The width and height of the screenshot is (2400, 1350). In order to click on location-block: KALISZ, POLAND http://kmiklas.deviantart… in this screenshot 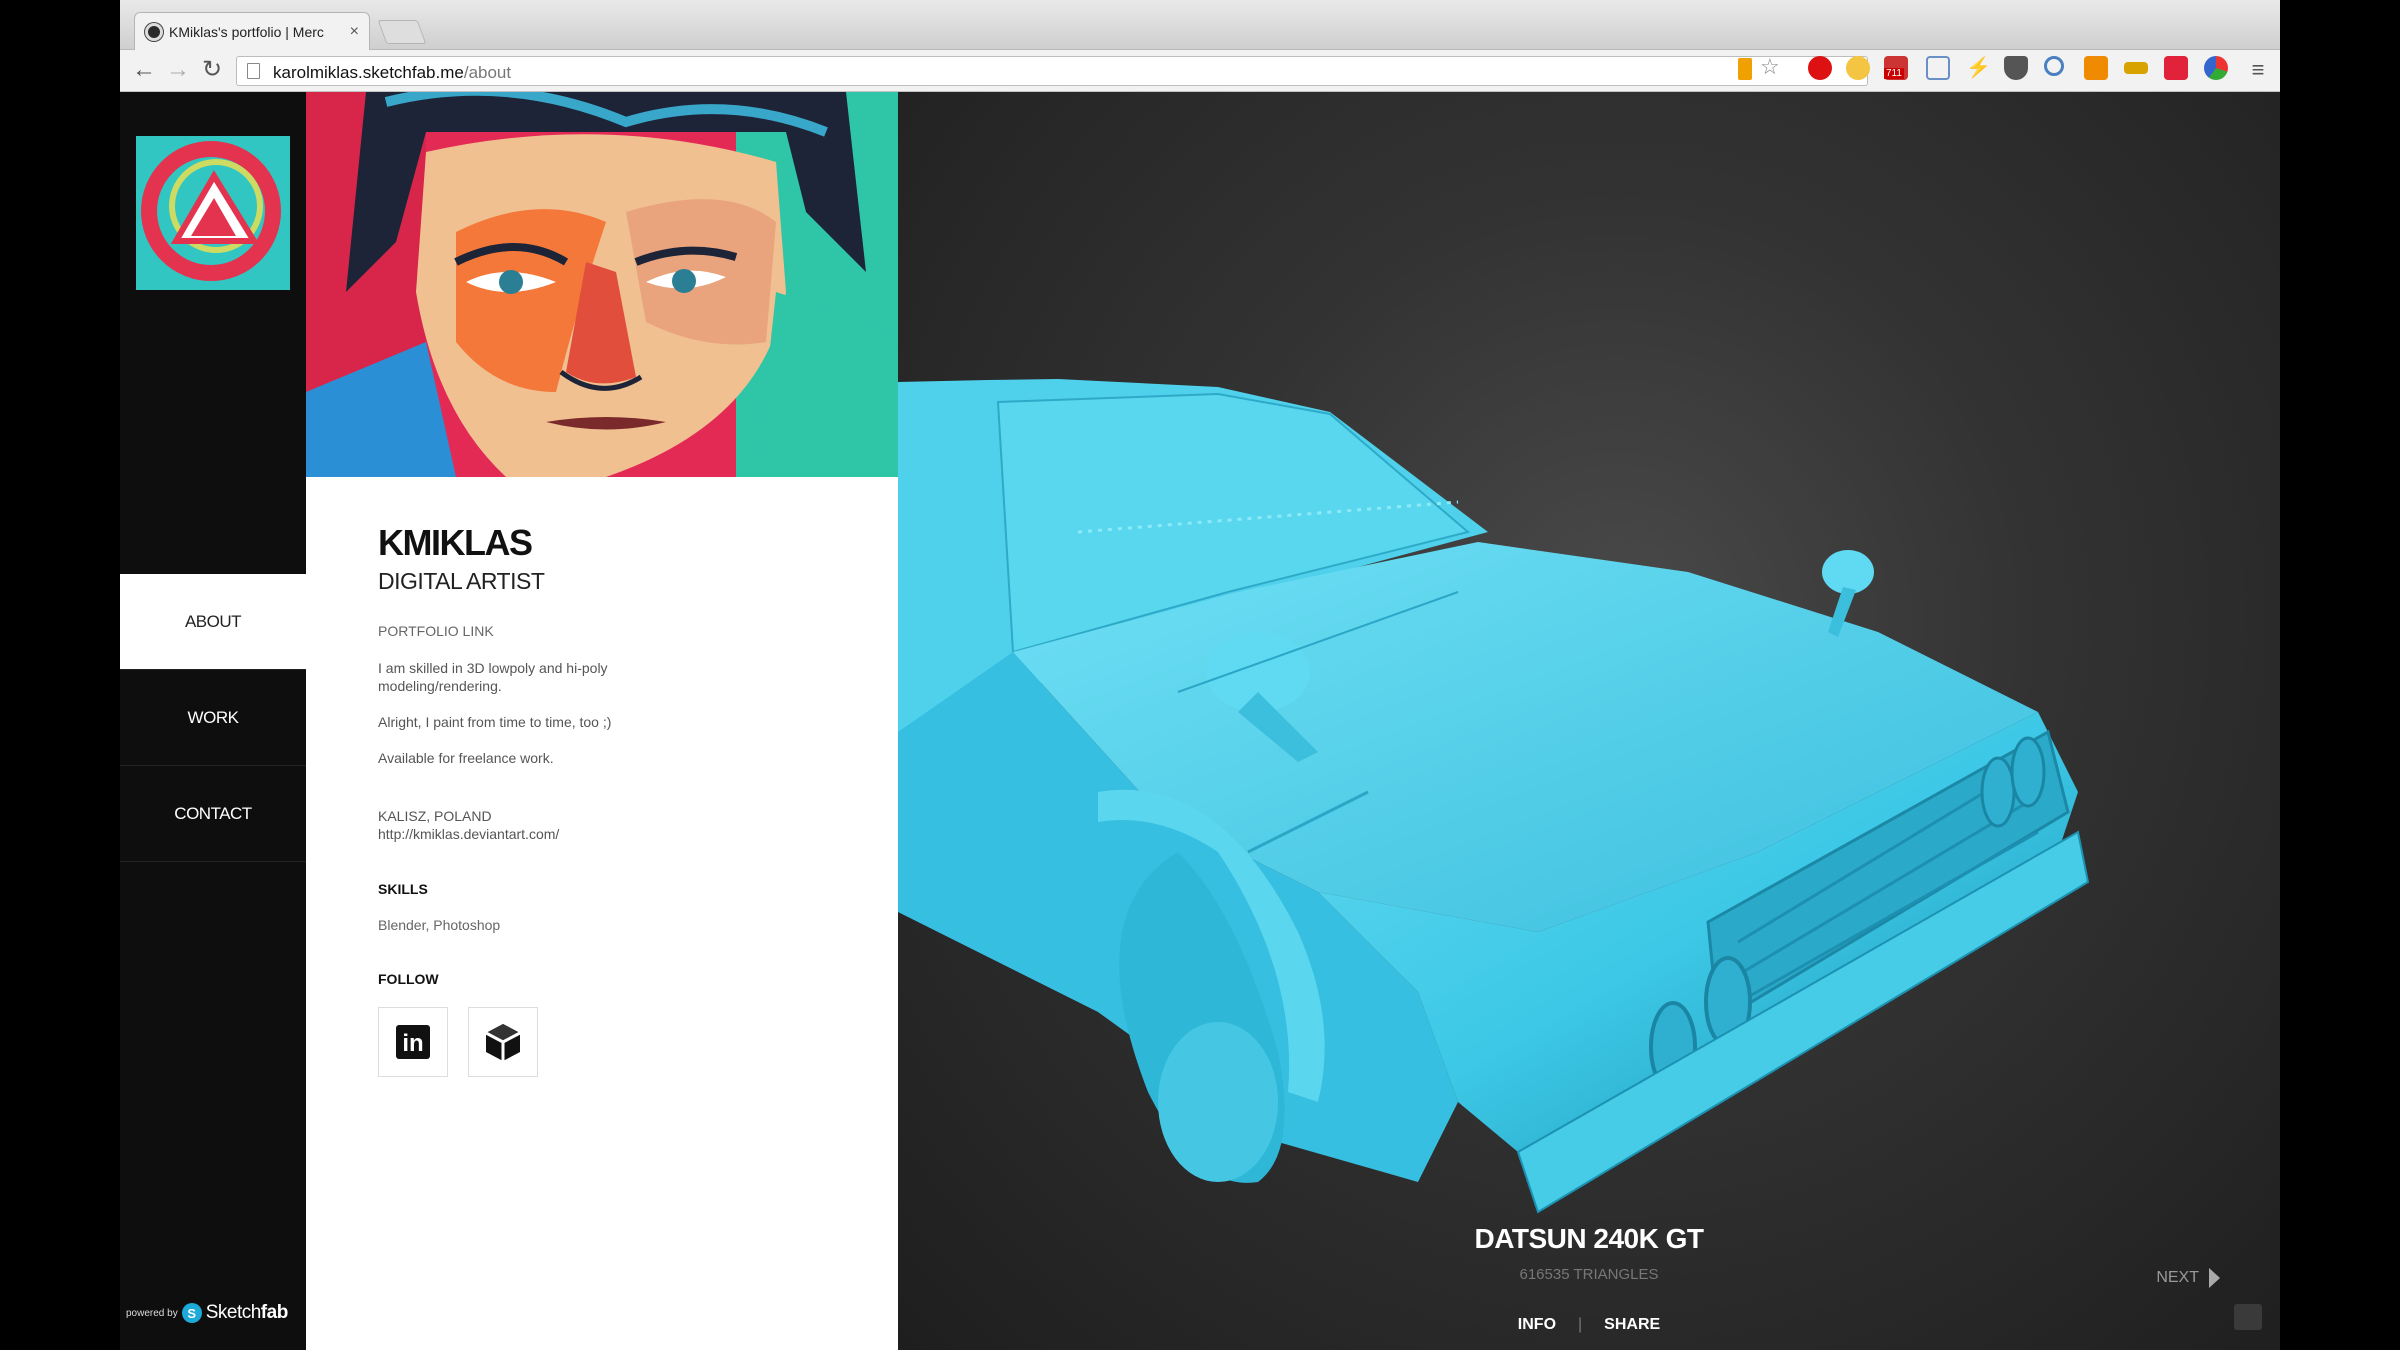, I will do `click(618, 825)`.